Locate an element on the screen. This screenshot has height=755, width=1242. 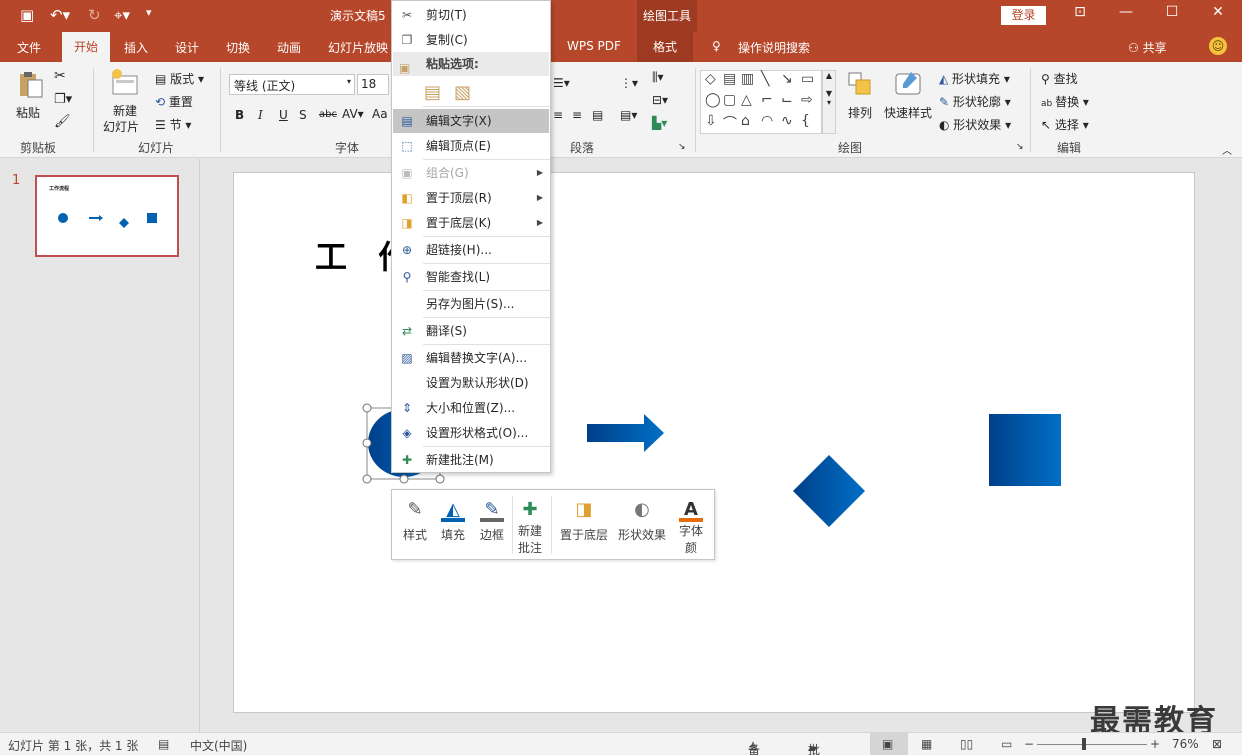
shape-down-arrow-icon: ⇩ is located at coordinates (711, 121).